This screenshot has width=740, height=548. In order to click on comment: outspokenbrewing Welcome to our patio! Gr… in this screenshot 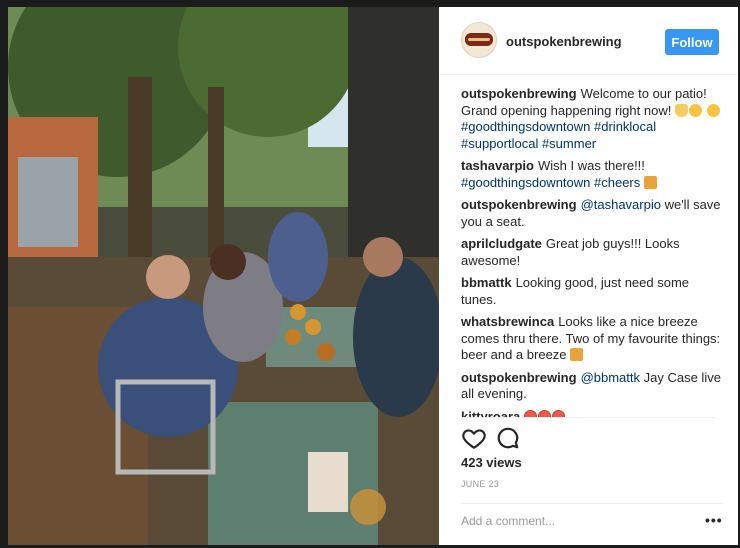, I will do `click(592, 119)`.